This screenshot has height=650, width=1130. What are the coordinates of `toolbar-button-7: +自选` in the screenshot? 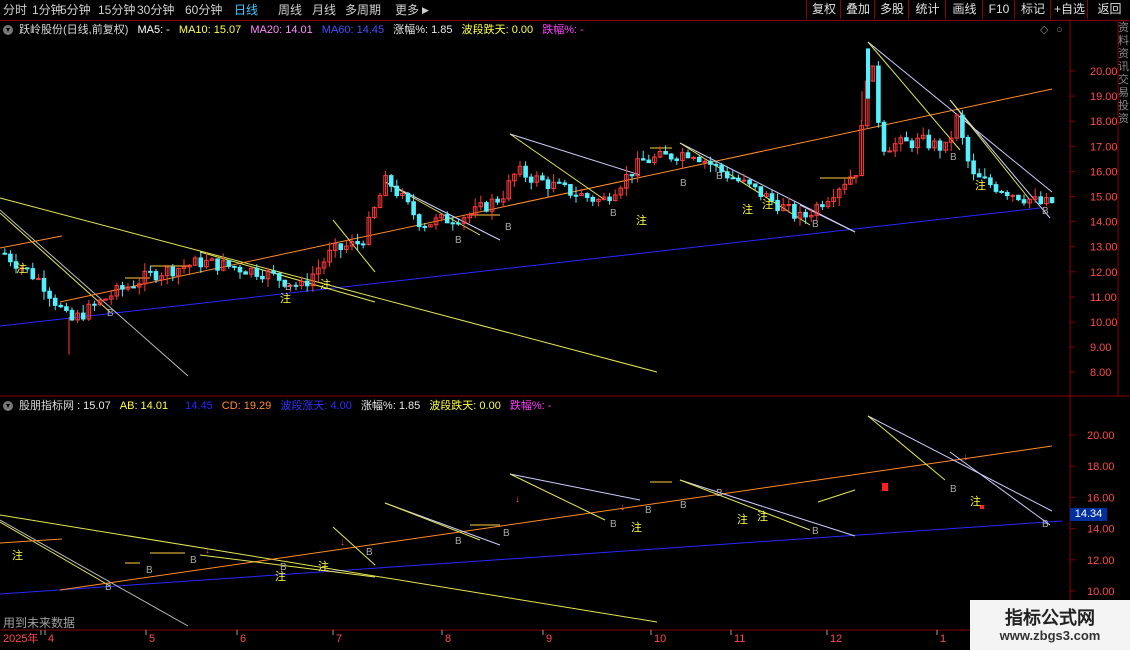 It's located at (1069, 9).